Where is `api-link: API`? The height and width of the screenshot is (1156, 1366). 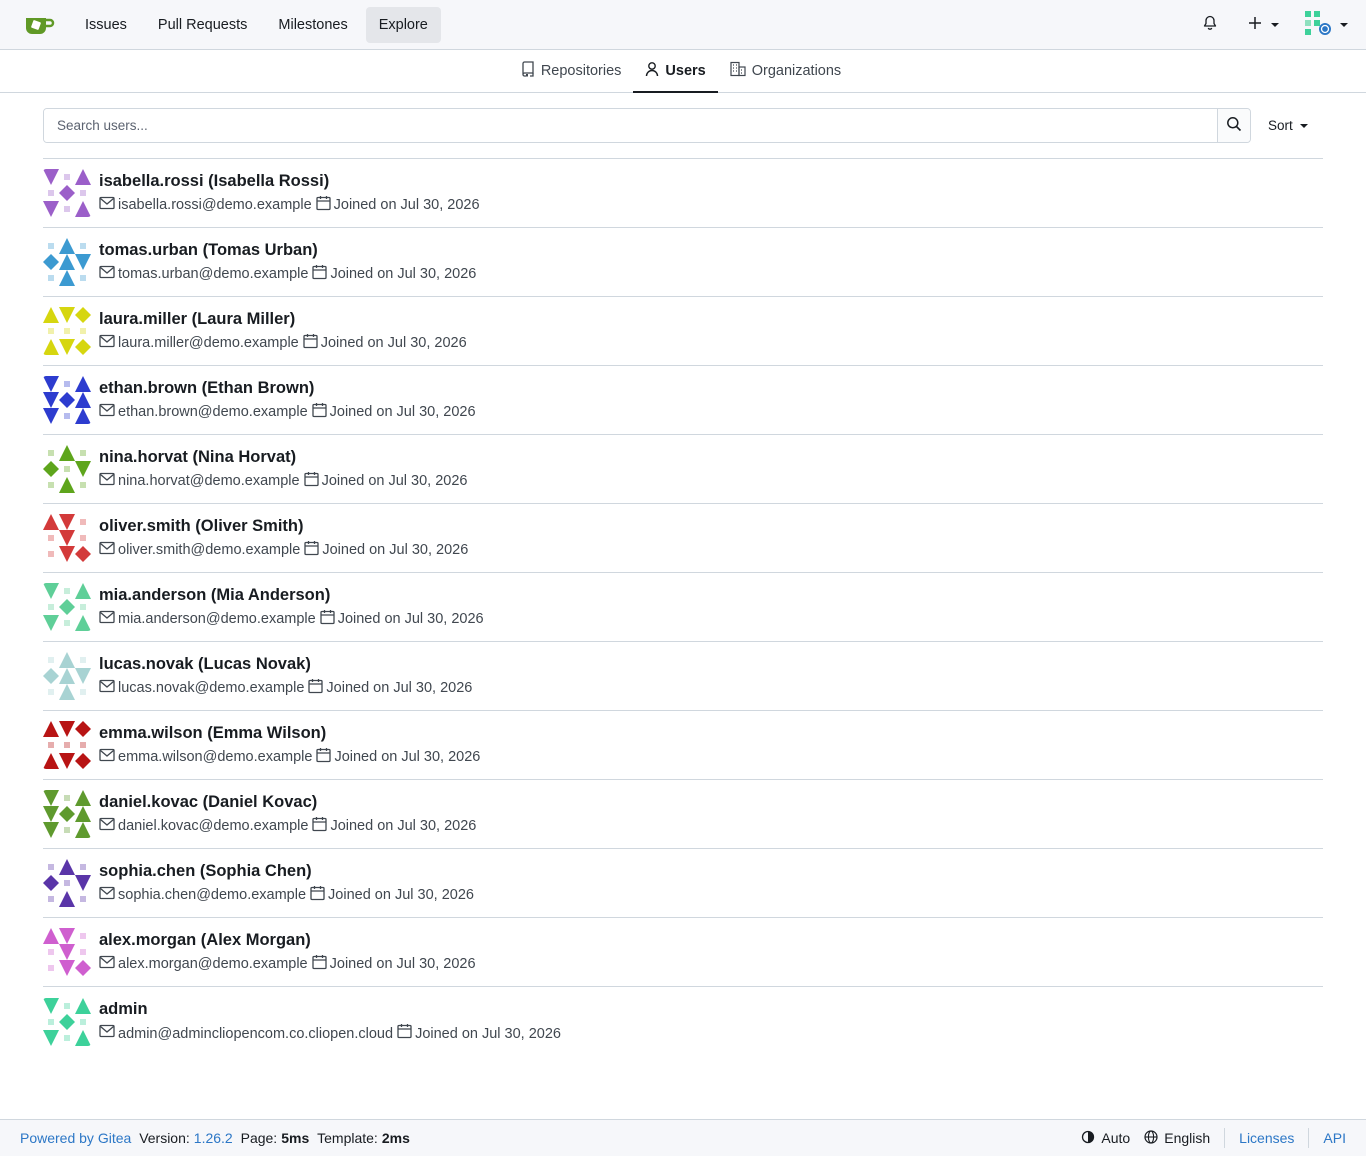
api-link: API is located at coordinates (1334, 1138).